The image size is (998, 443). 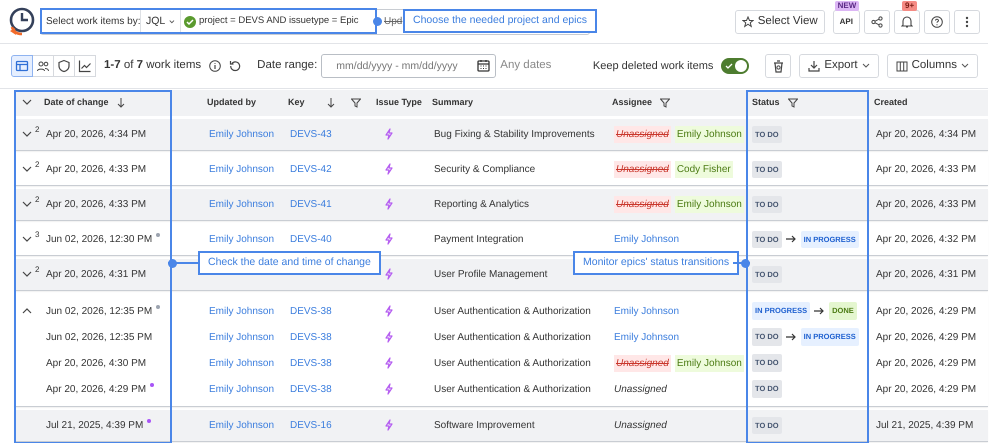 I want to click on date-range-label: Date range:, so click(x=287, y=66).